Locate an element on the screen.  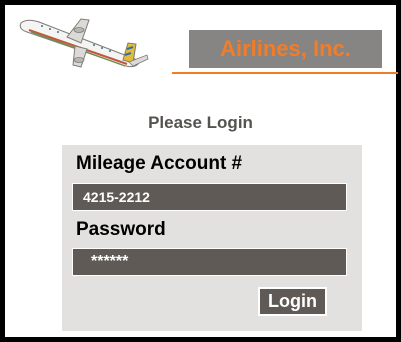
brand-banner: Airlines, Inc. is located at coordinates (285, 49).